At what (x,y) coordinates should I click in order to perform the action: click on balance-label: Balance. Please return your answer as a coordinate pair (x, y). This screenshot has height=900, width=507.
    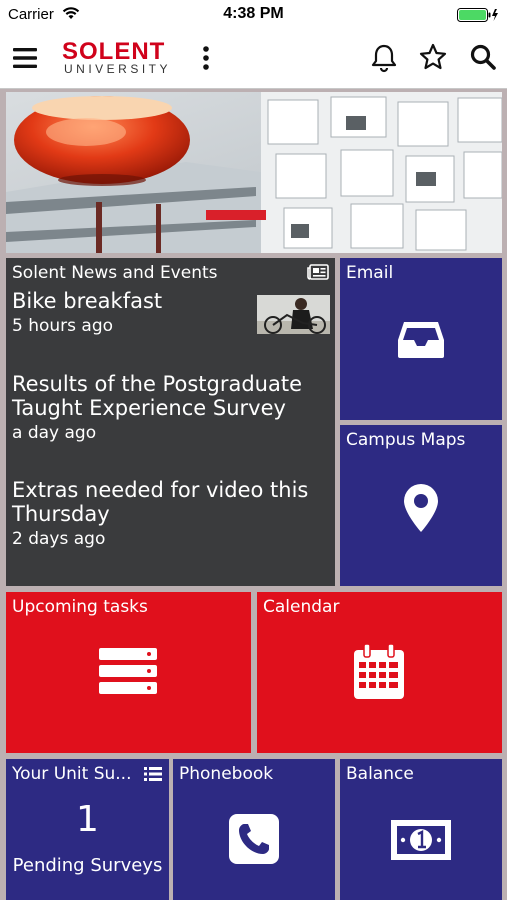
    Looking at the image, I should click on (380, 774).